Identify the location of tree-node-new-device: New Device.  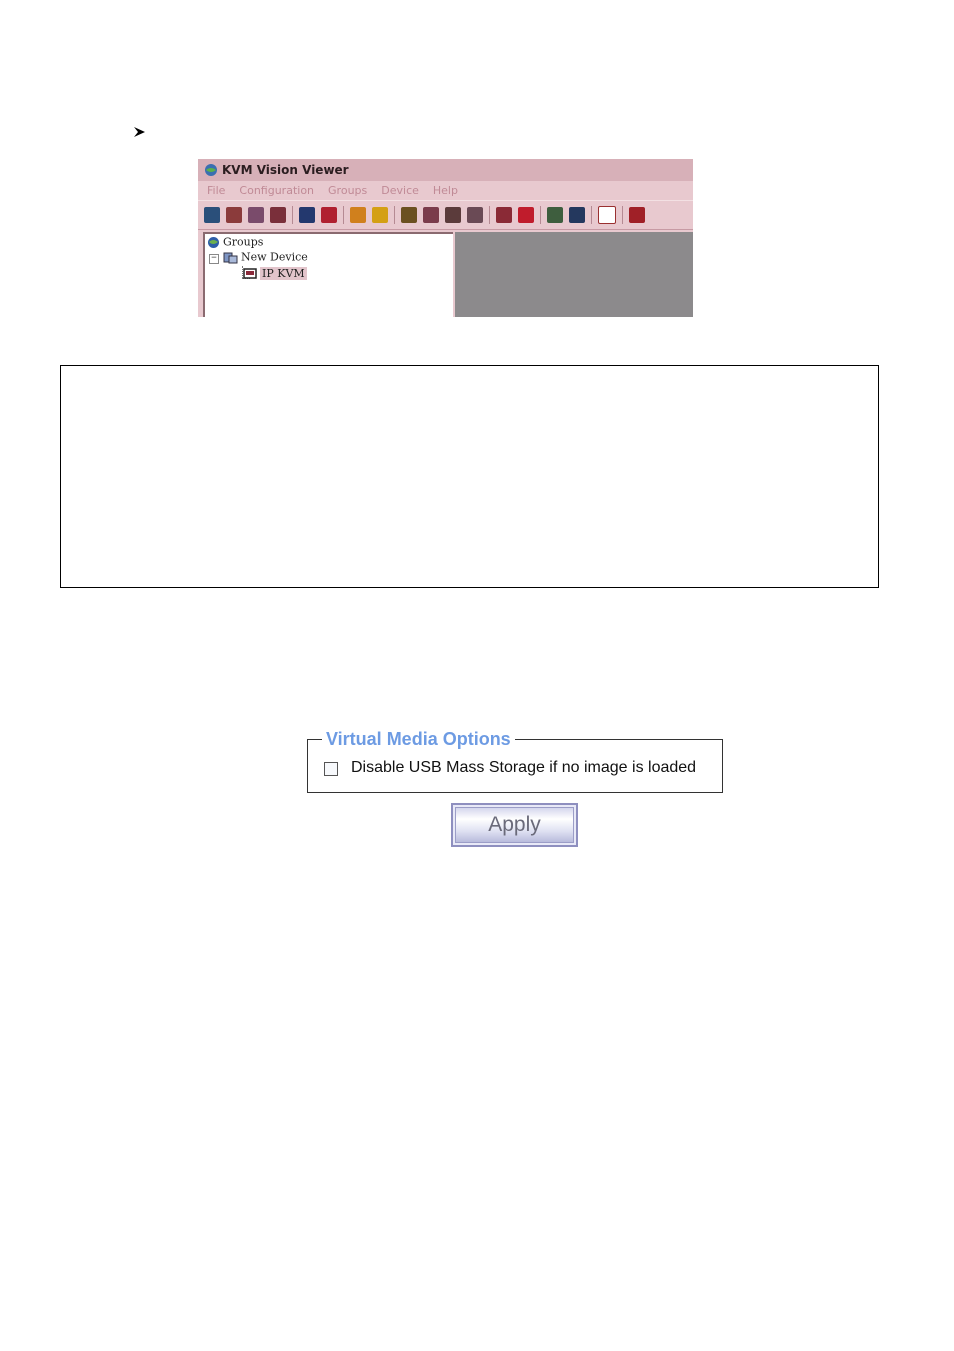
(265, 257).